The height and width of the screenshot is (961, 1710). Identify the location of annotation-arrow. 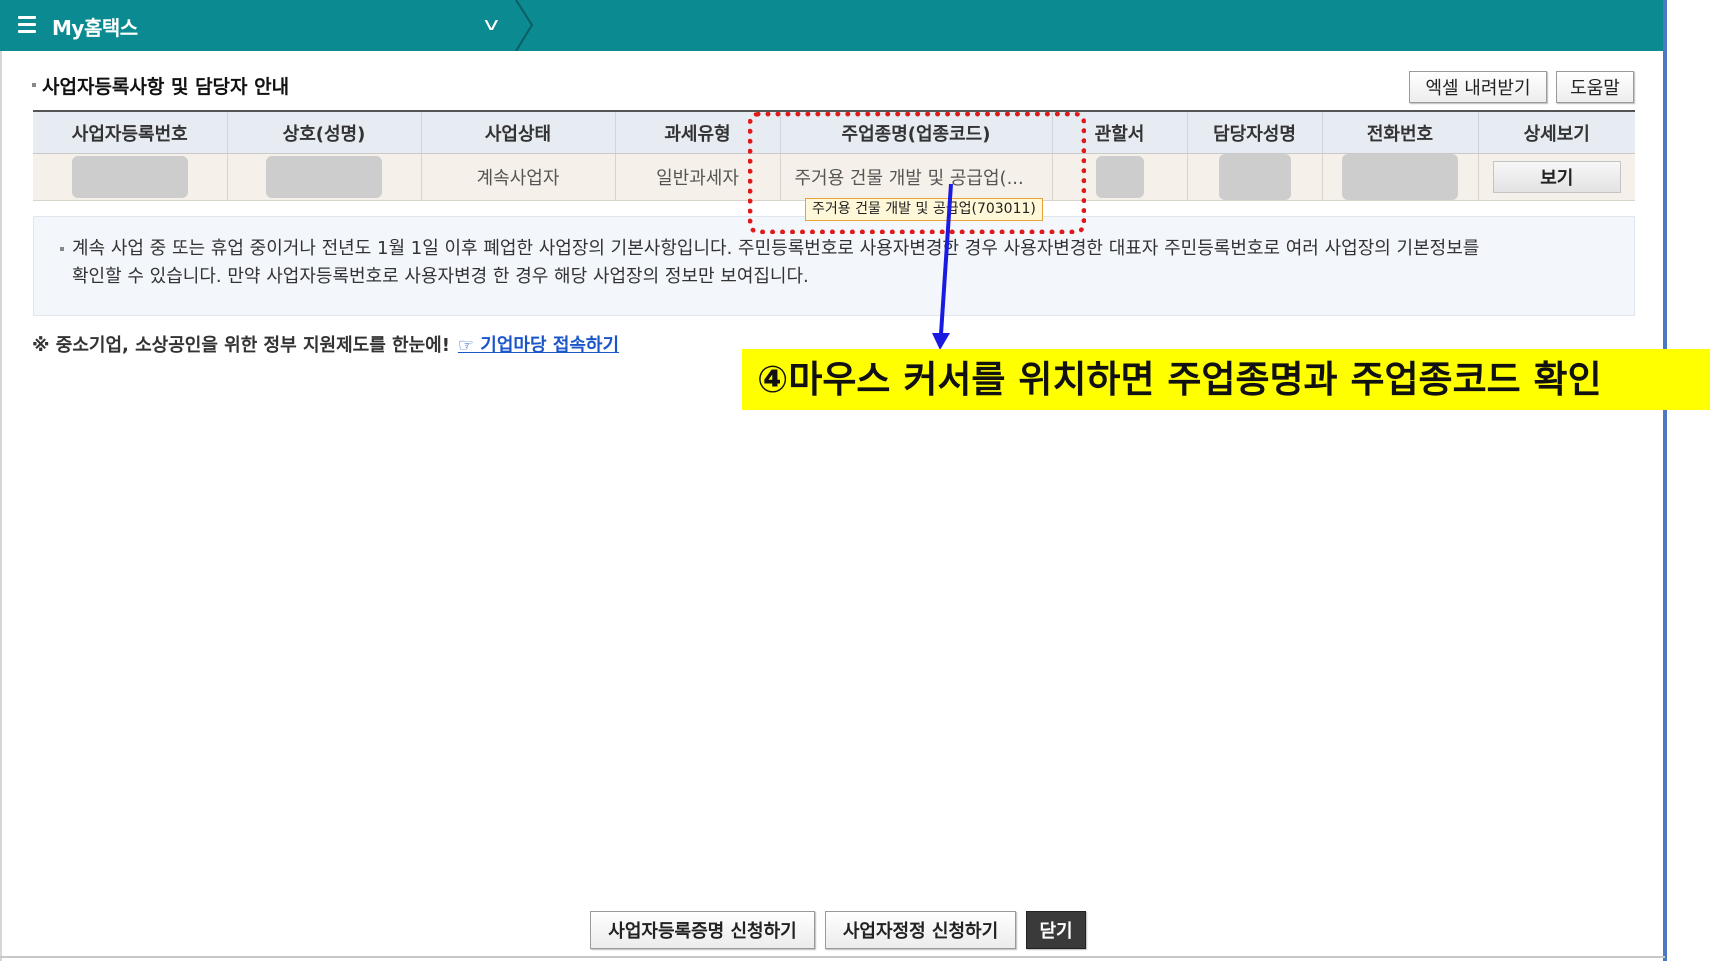
(942, 266).